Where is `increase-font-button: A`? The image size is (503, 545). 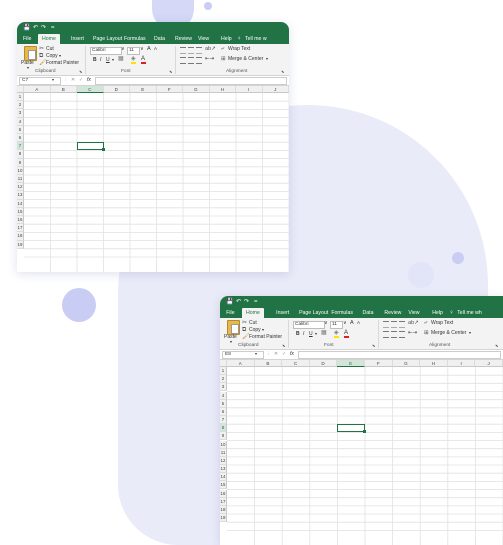
increase-font-button: A is located at coordinates (352, 323).